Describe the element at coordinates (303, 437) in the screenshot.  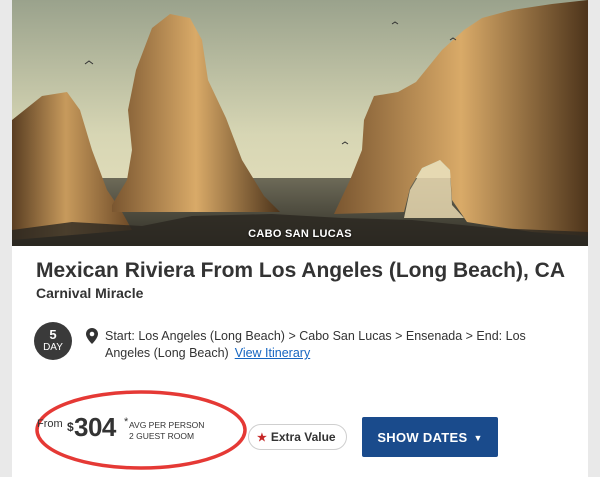
I see `extra-value-label: Extra Value` at that location.